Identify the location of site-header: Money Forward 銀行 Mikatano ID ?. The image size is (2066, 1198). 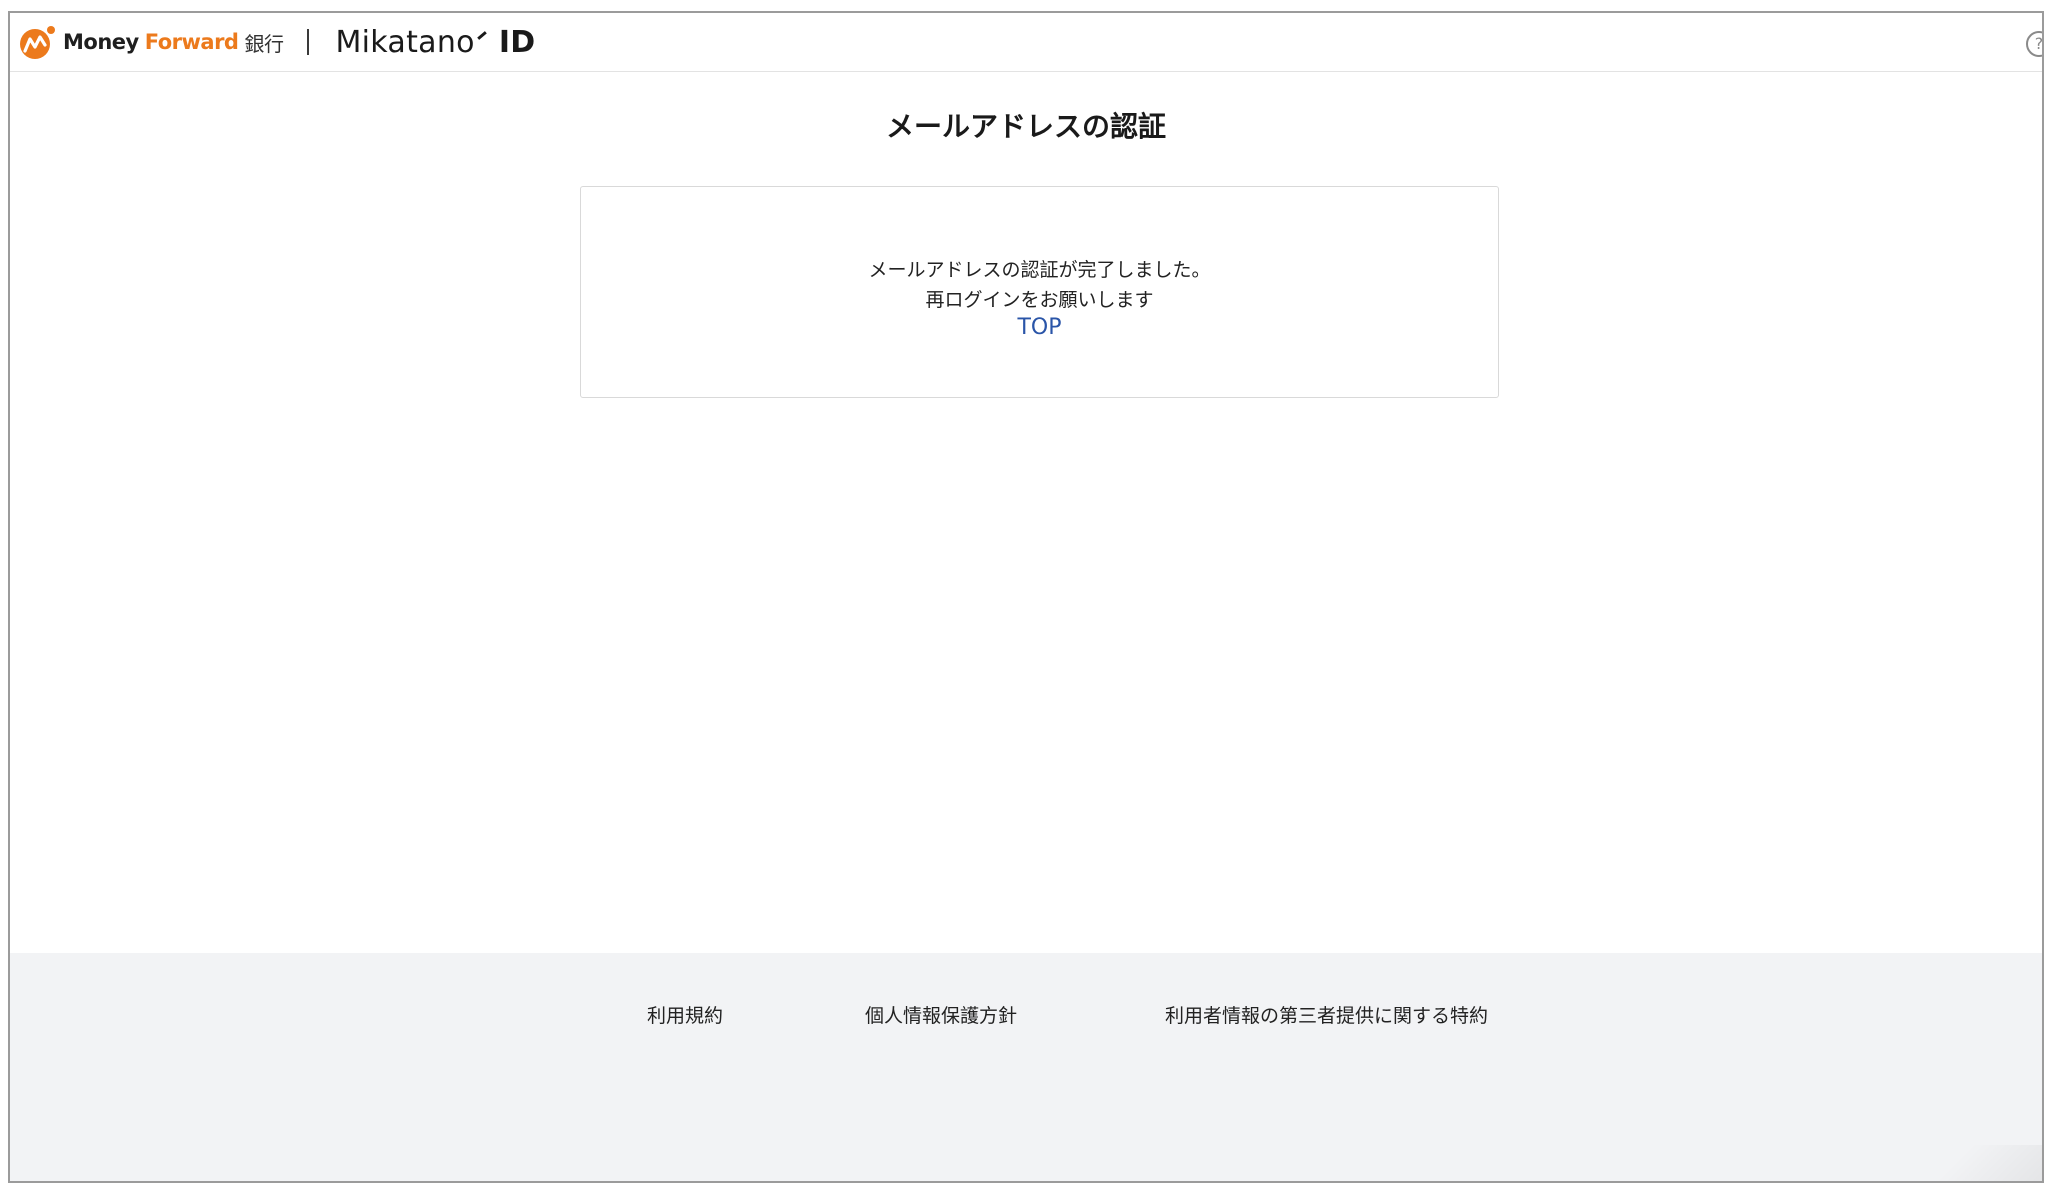
(1026, 42).